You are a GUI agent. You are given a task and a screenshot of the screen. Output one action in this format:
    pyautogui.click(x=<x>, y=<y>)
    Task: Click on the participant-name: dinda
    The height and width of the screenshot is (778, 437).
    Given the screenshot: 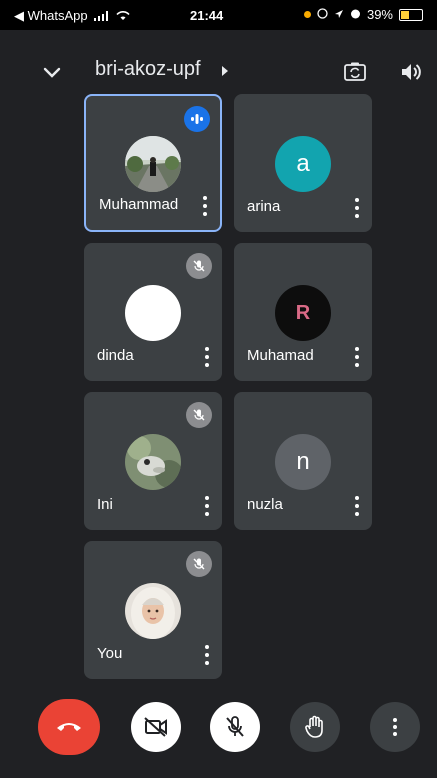 What is the action you would take?
    pyautogui.click(x=115, y=355)
    